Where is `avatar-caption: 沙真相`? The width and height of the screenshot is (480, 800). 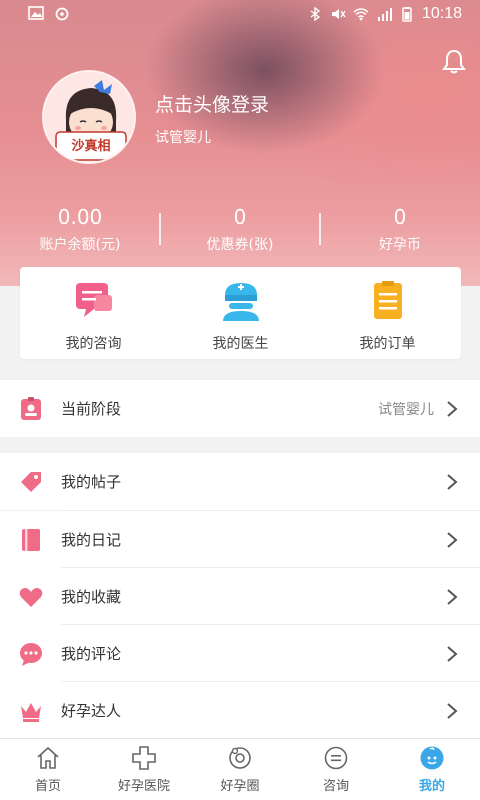 avatar-caption: 沙真相 is located at coordinates (91, 146).